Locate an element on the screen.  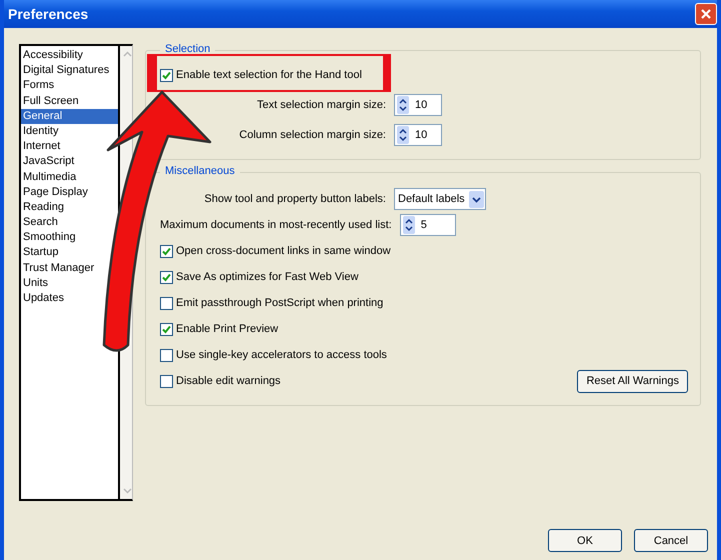
field-label: Text selection margin size: is located at coordinates (321, 105).